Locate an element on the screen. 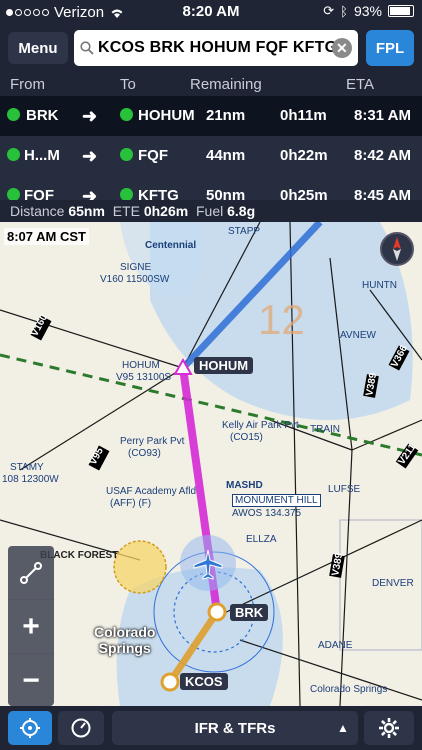 This screenshot has height=750, width=422. map-label-train: TRAIN is located at coordinates (325, 429).